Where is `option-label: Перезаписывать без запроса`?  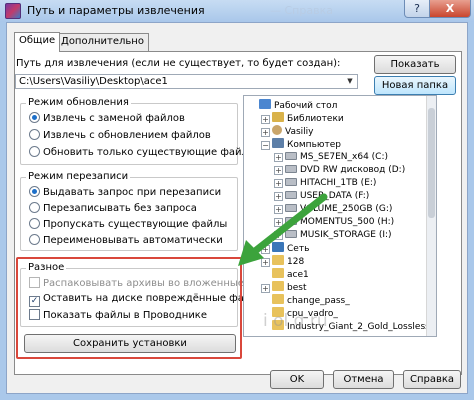
option-label: Перезаписывать без запроса is located at coordinates (120, 208).